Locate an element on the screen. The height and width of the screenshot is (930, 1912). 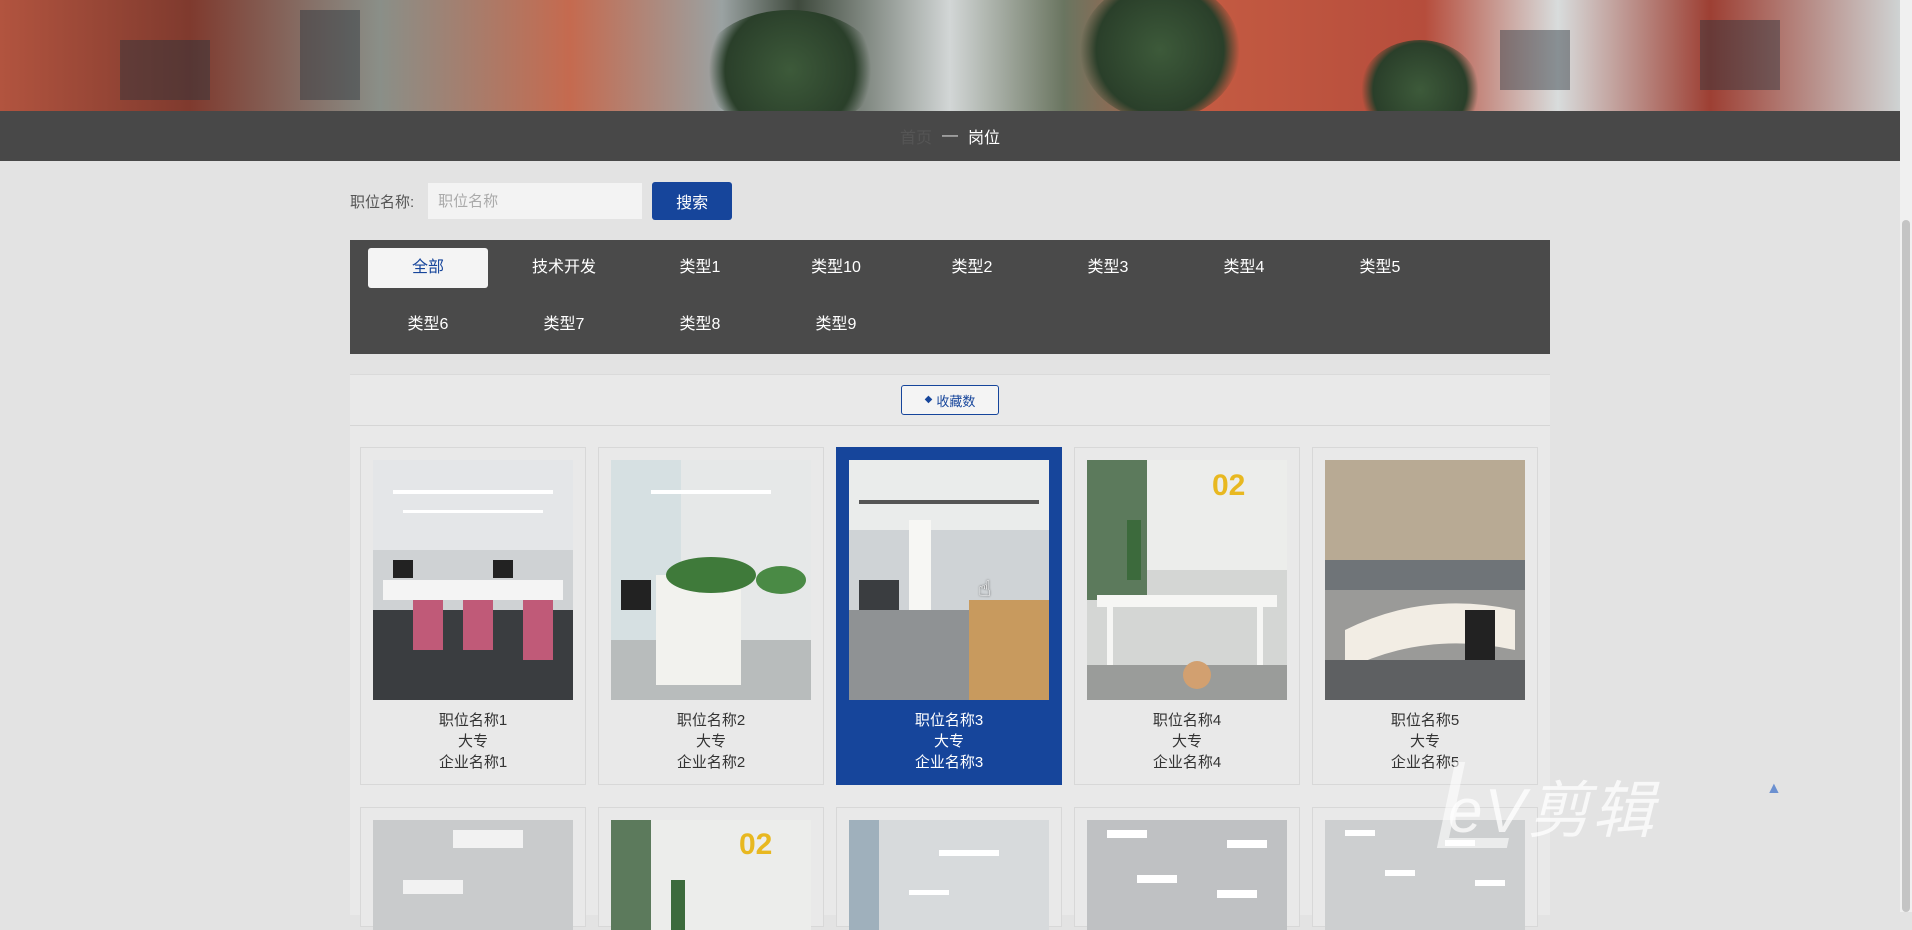
breadcrumb-home-link: 首页 is located at coordinates (916, 136).